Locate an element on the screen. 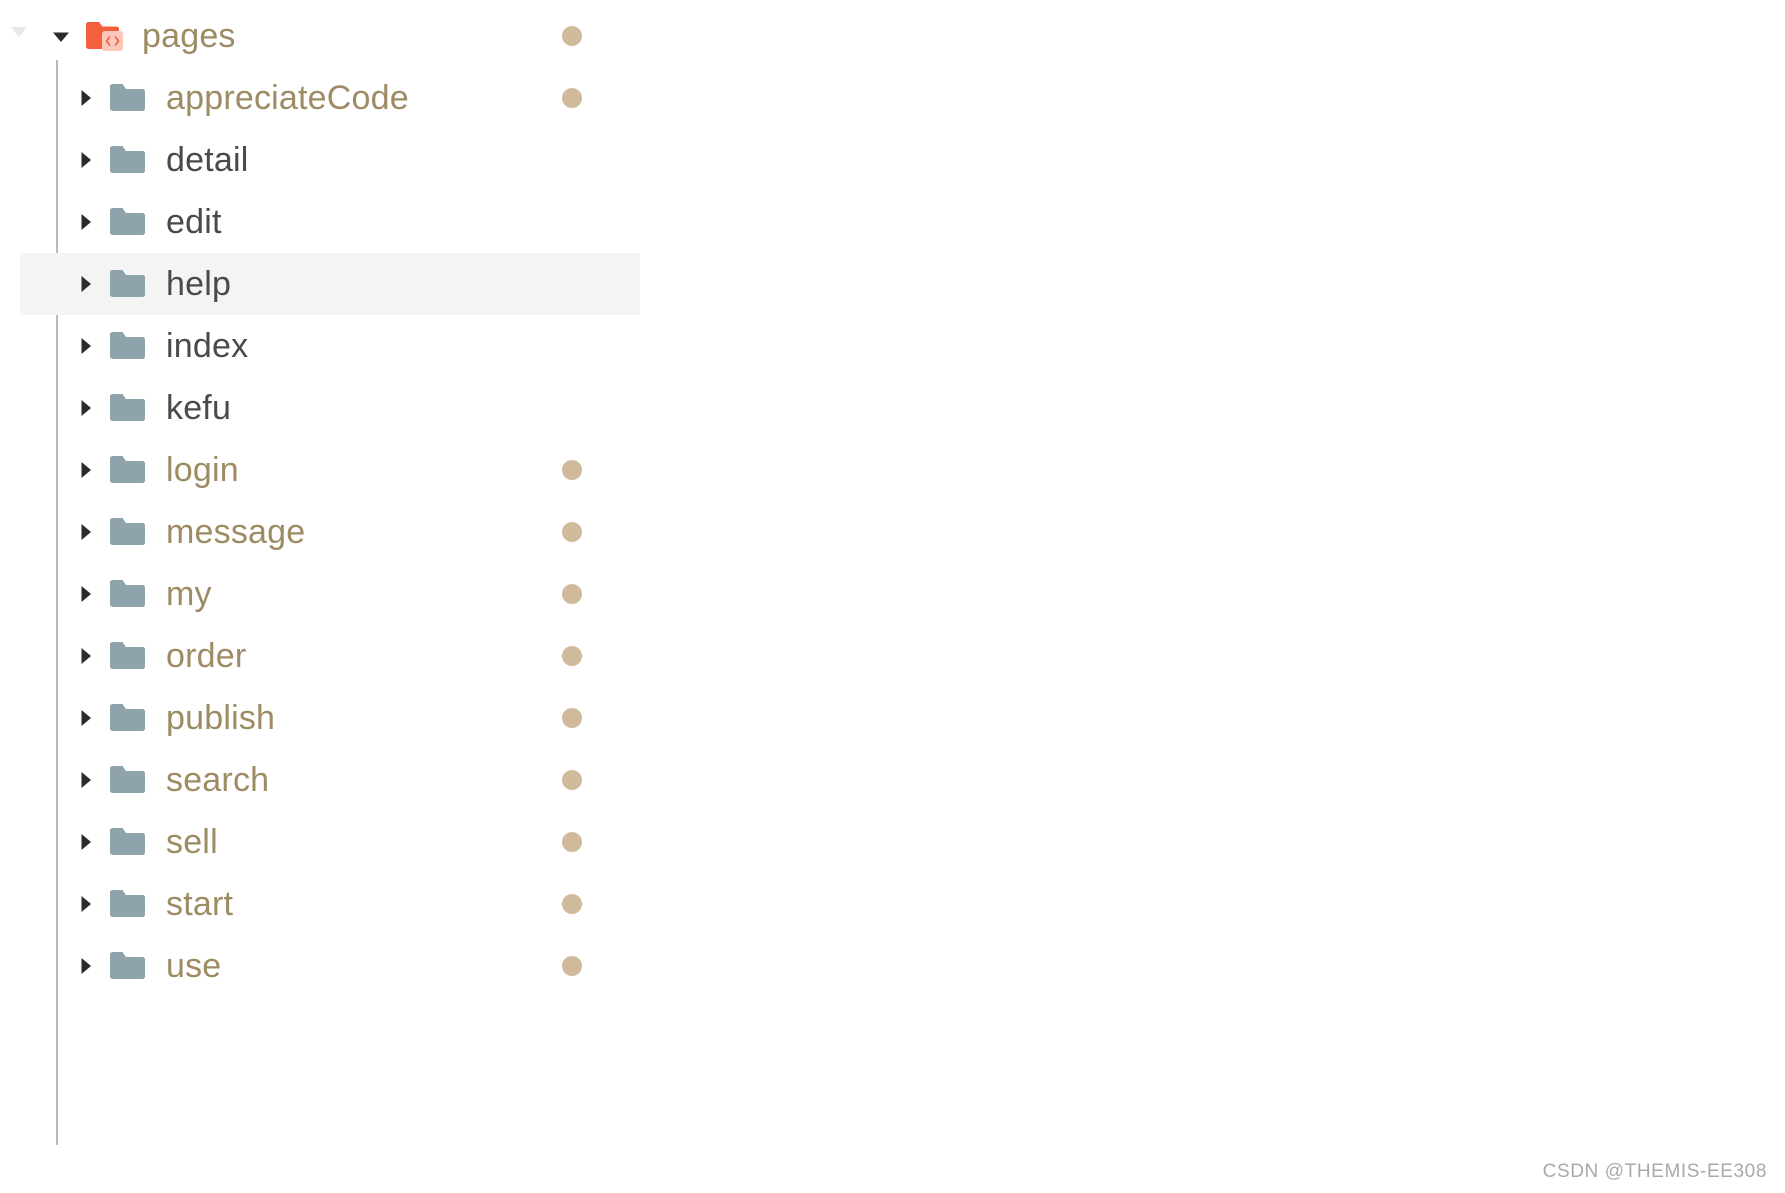  tree-row-kefu: kefu is located at coordinates (892, 408).